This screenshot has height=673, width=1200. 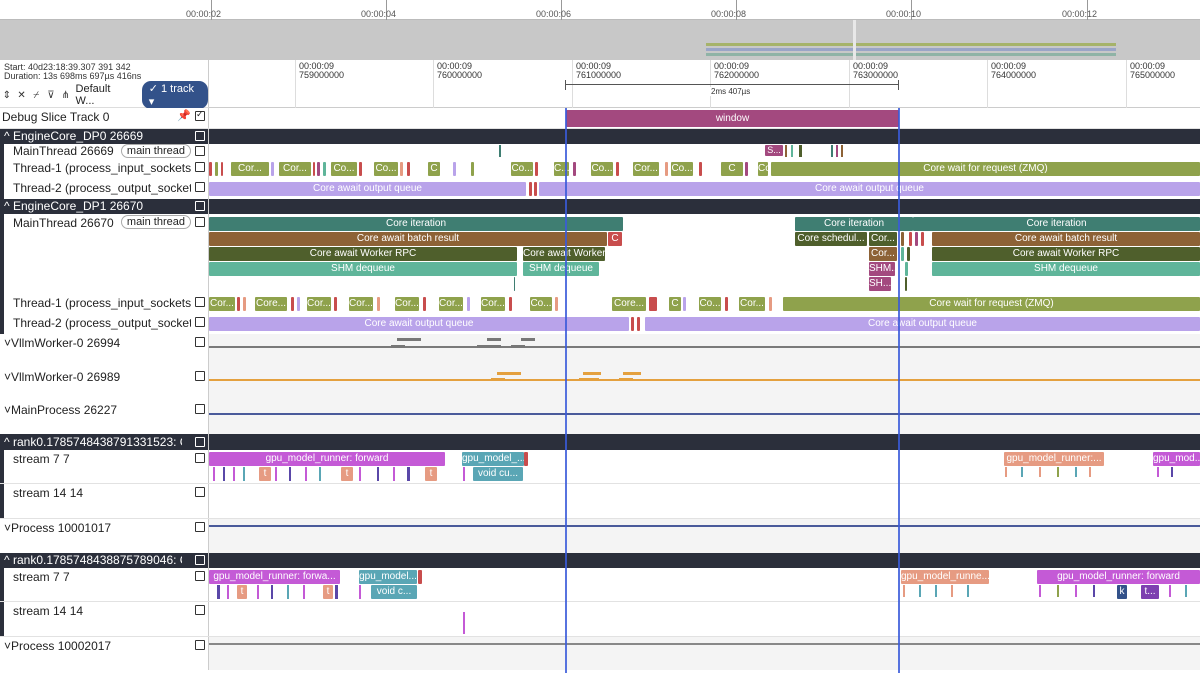 What do you see at coordinates (985, 169) in the screenshot?
I see `slice-core-wait: Core wait for request (ZMQ)` at bounding box center [985, 169].